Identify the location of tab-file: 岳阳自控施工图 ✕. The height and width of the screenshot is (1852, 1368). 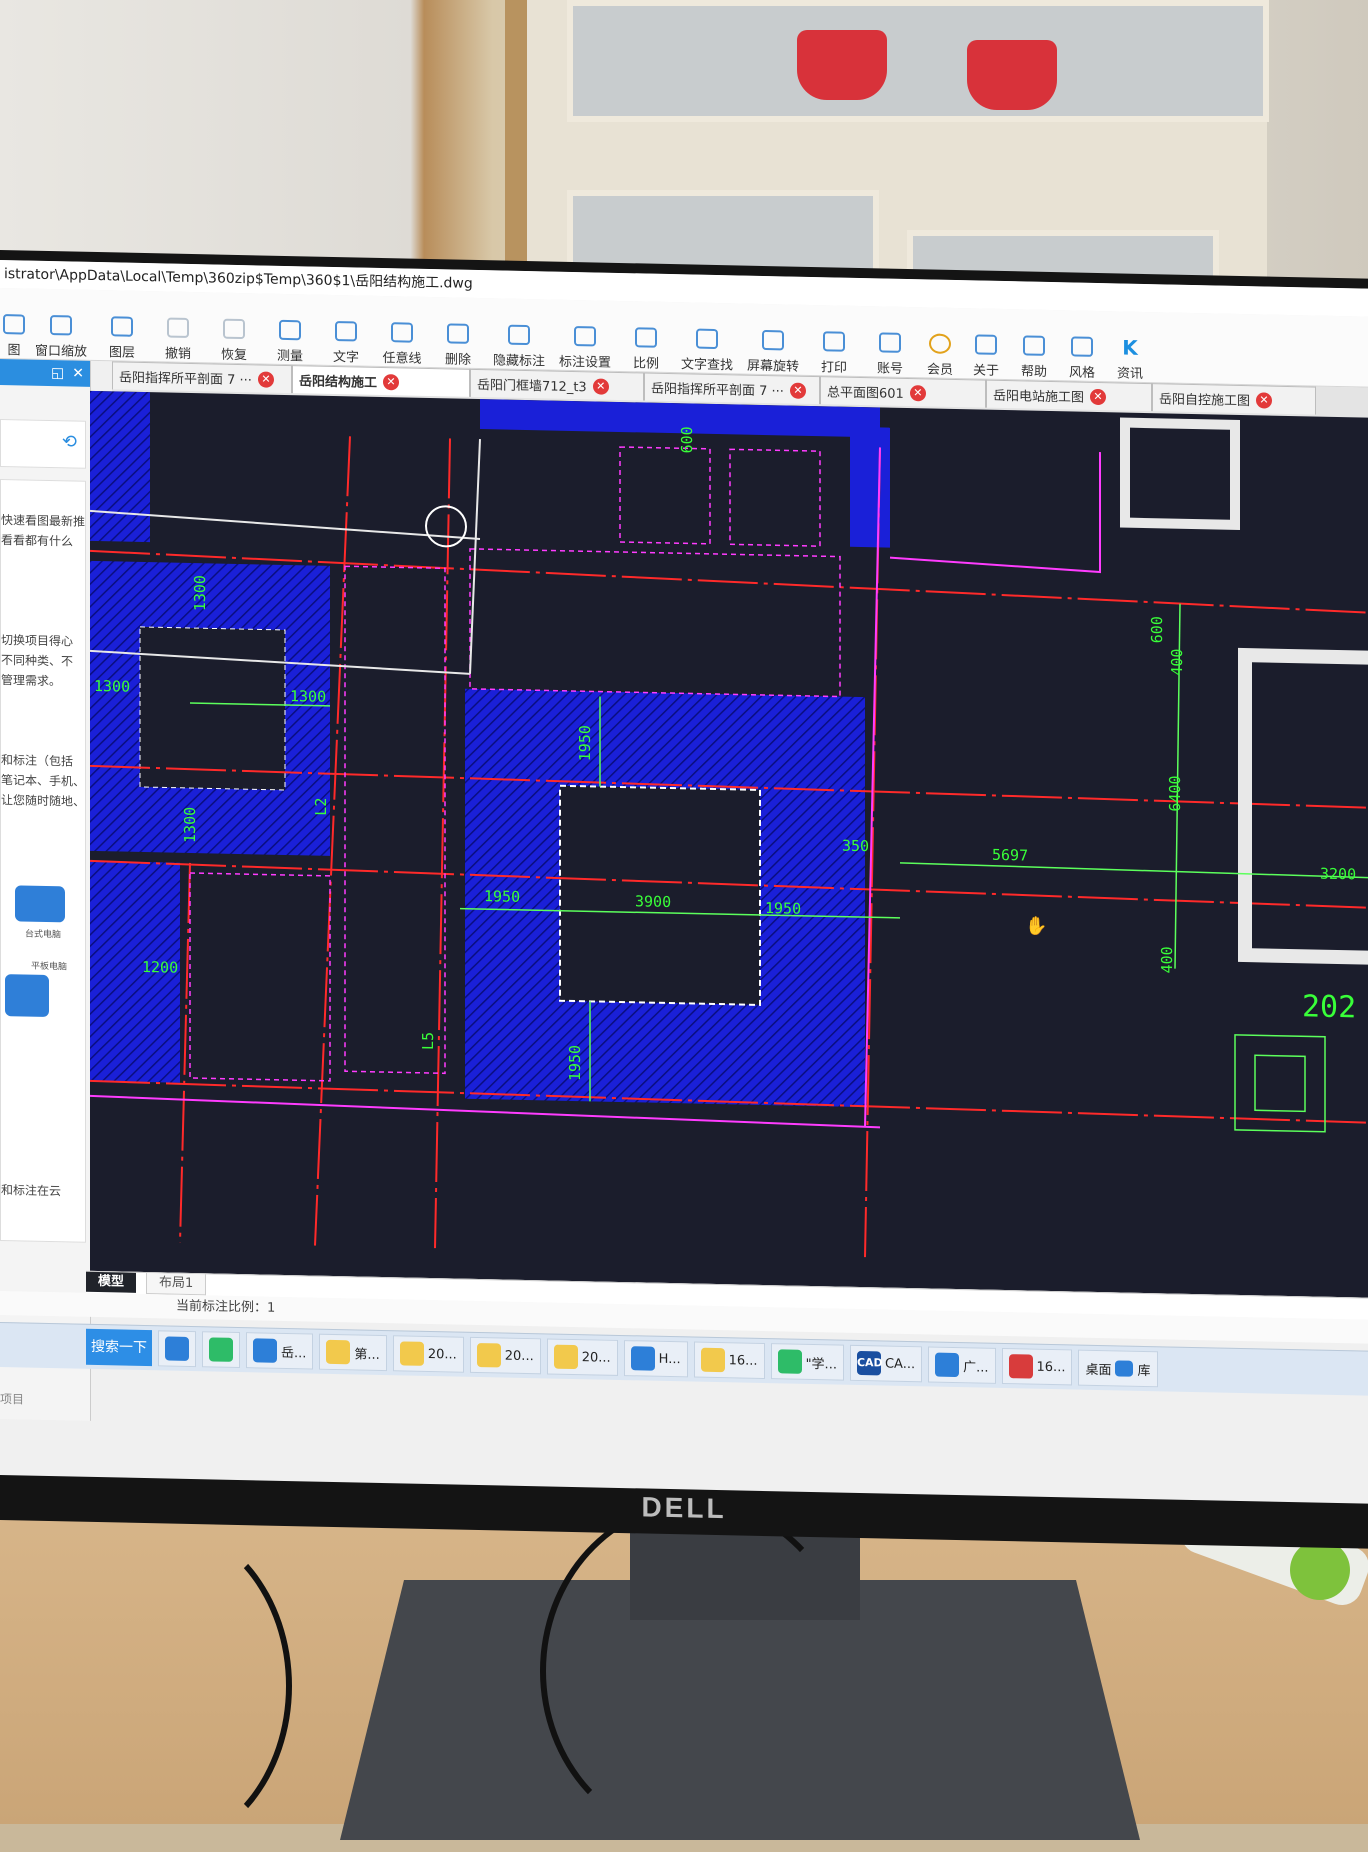
(1234, 399).